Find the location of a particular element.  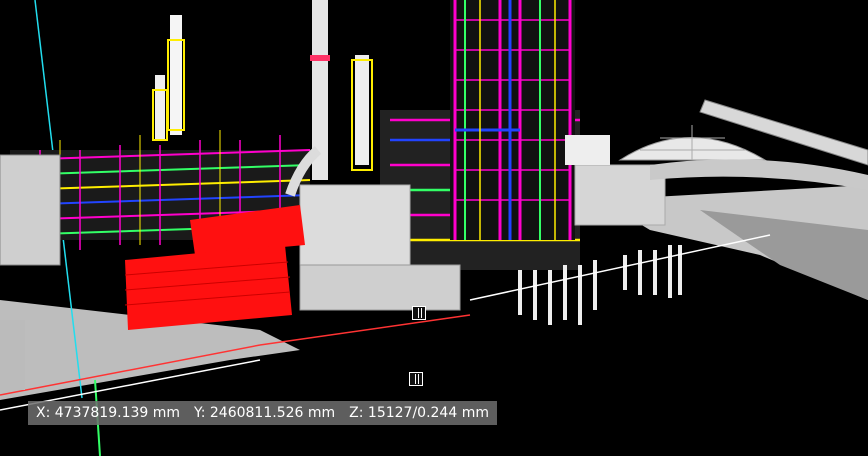

column-center is located at coordinates (362, 113).